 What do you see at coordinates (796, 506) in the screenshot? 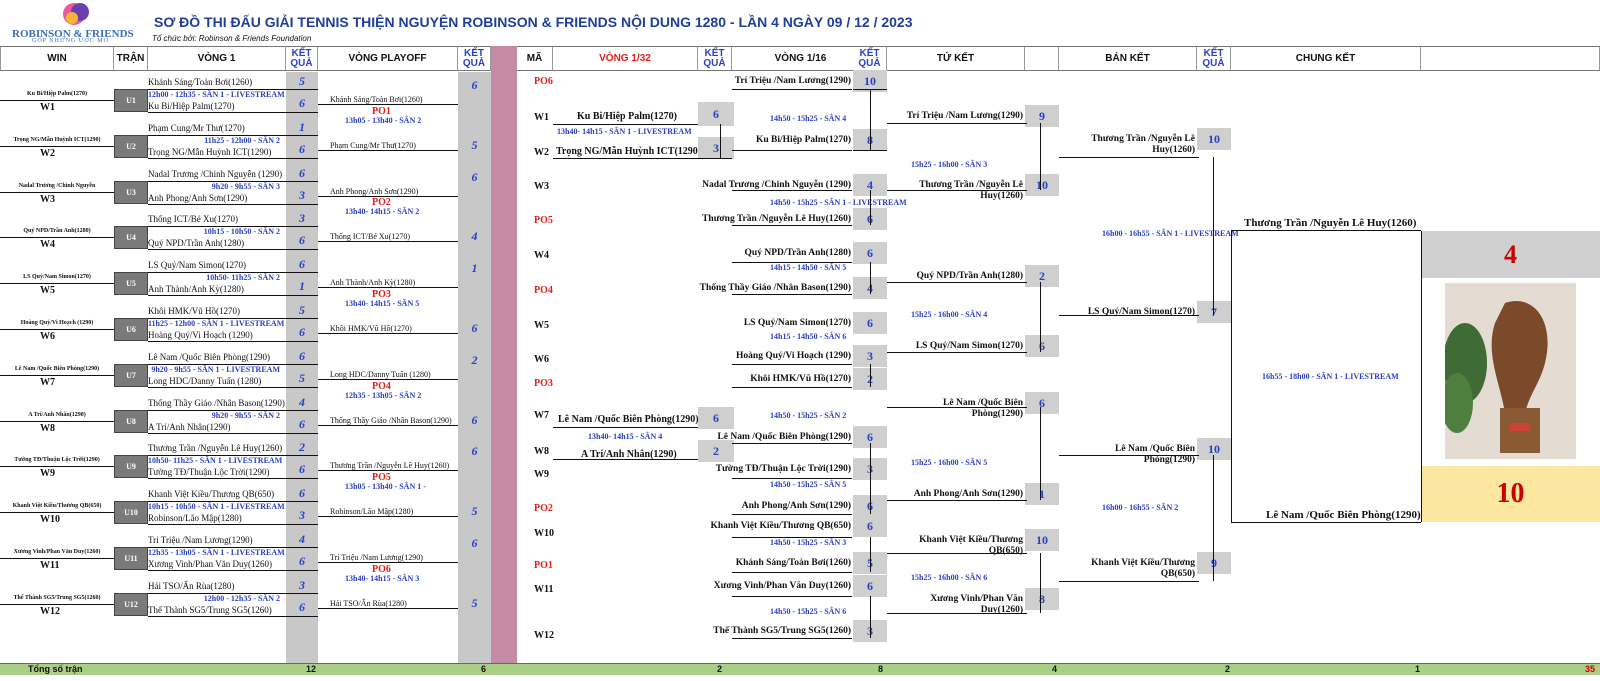
I see `v16-team: Anh Phong/Anh Sơn(1290)` at bounding box center [796, 506].